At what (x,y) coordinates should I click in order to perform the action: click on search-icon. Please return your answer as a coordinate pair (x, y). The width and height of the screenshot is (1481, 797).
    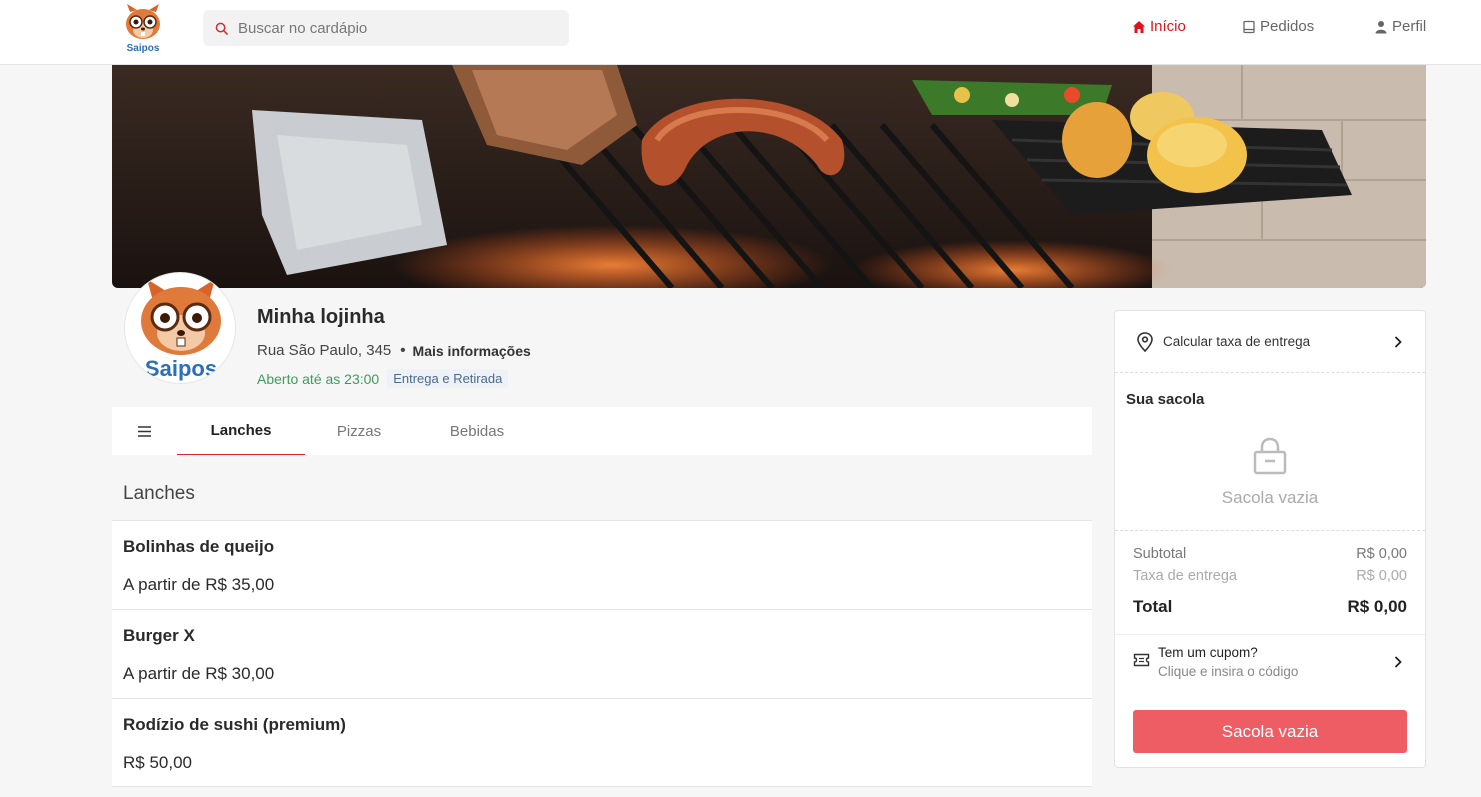
    Looking at the image, I should click on (221, 28).